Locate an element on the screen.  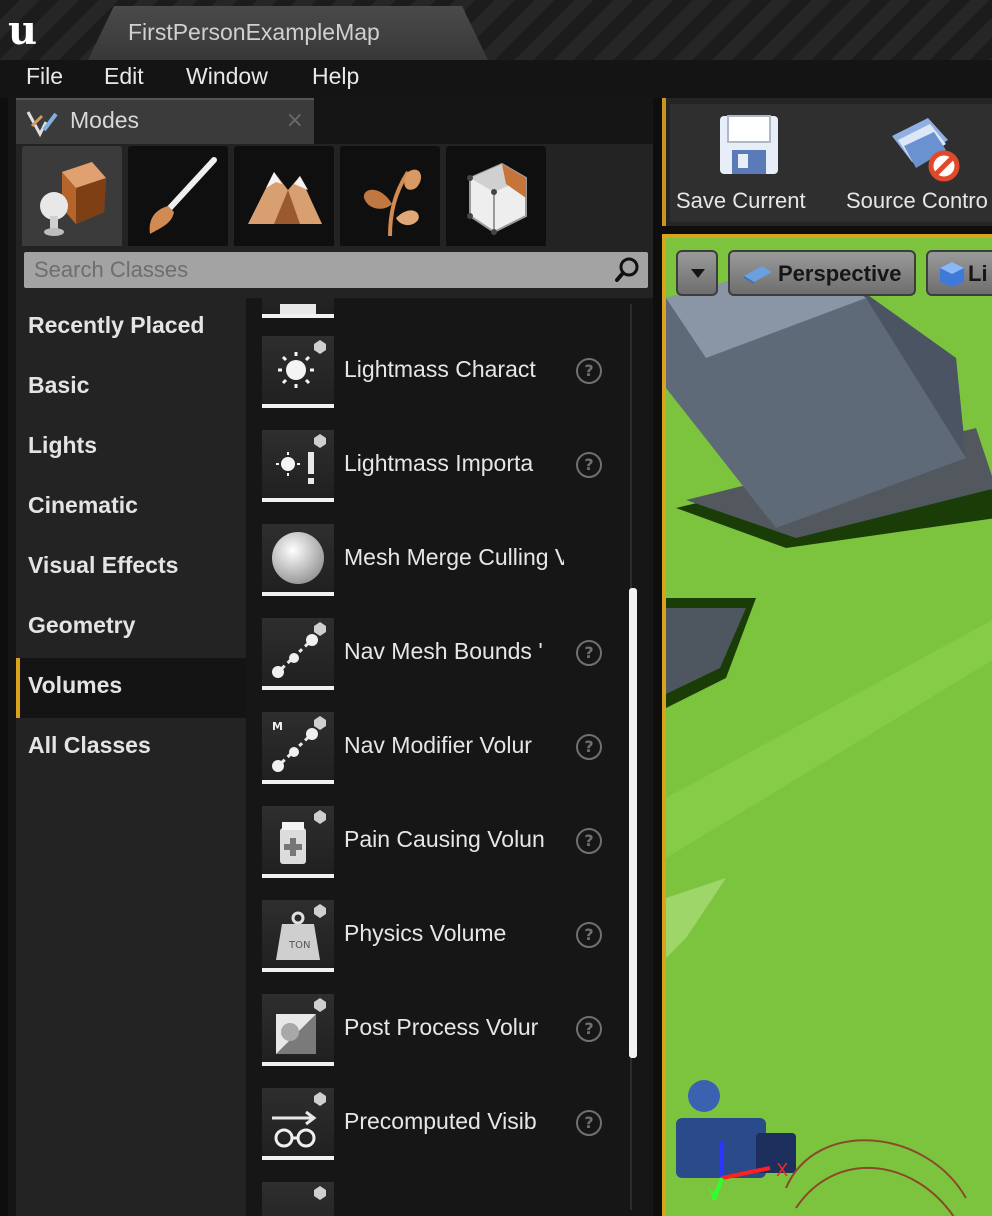
landscape-mode-button is located at coordinates (284, 196).